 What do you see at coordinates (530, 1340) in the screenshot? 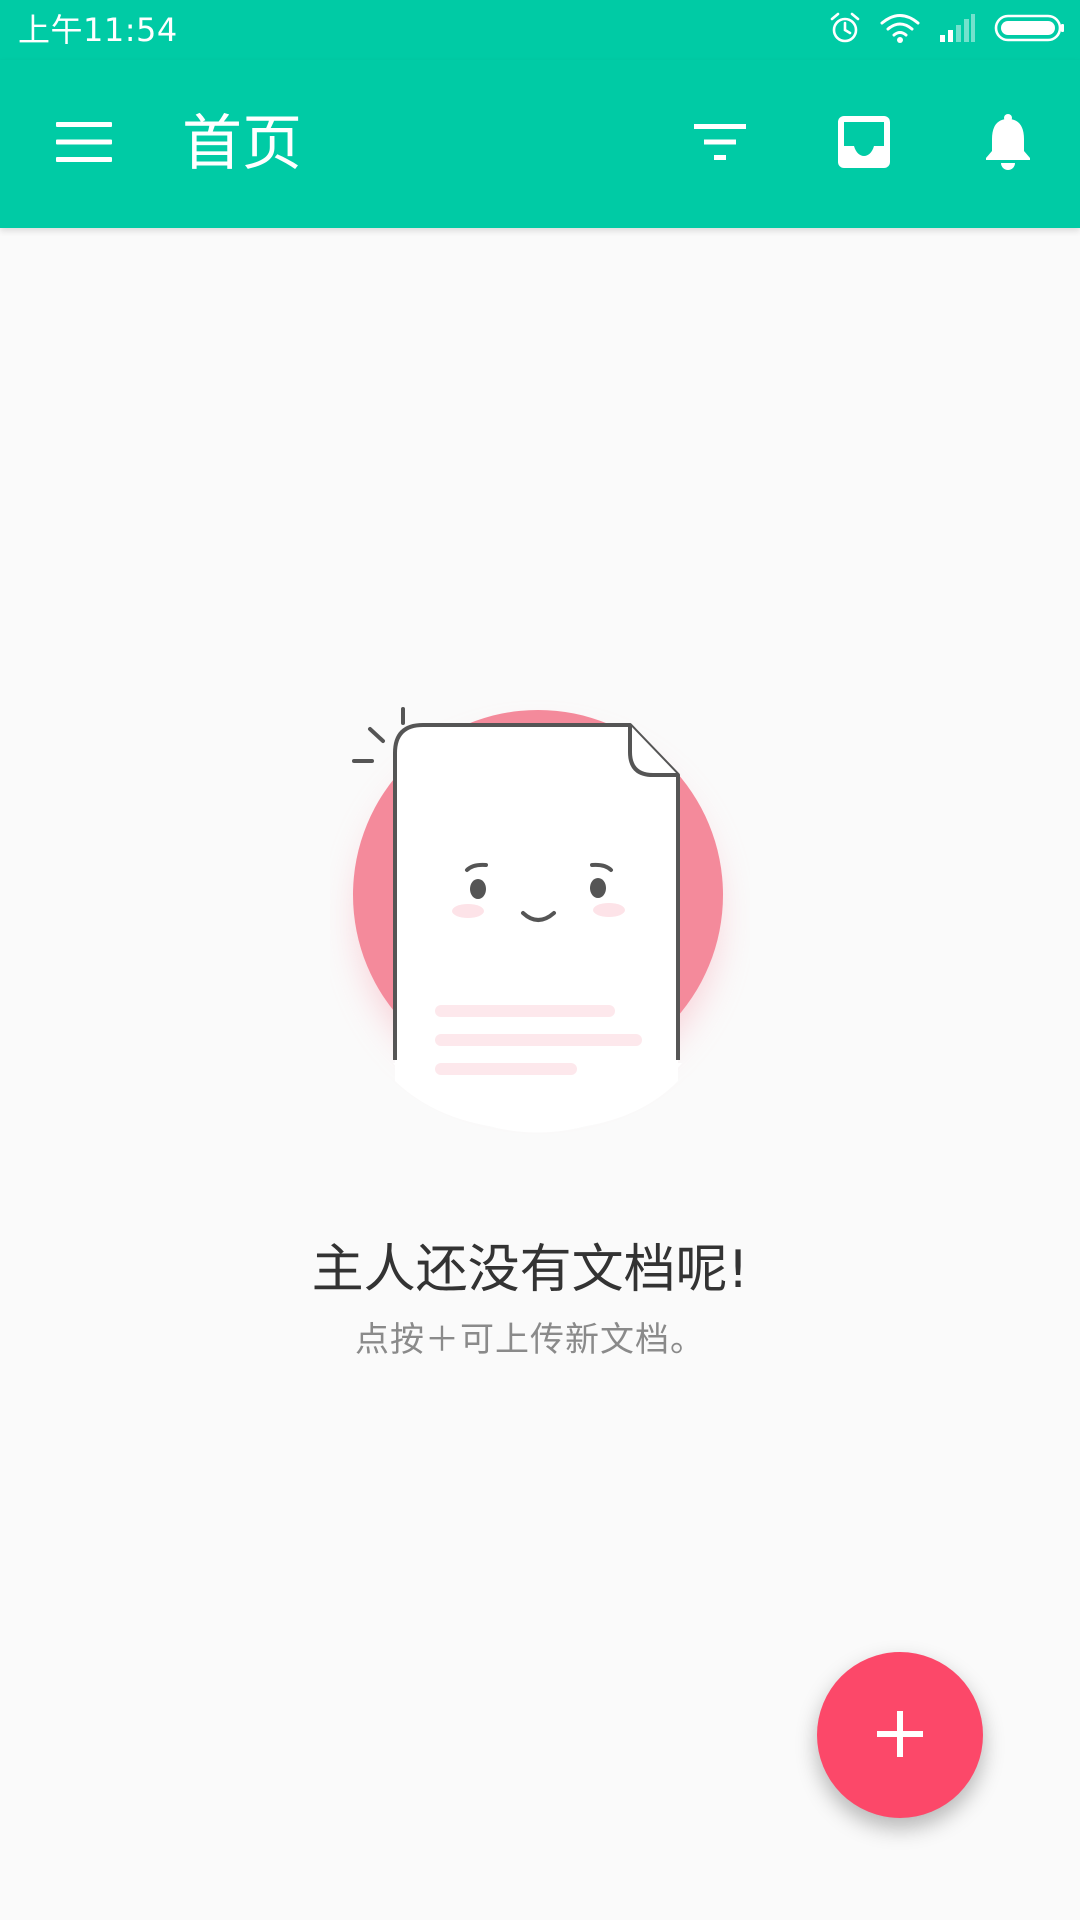
I see `empty-state-hint: 点按＋可上传新文档。` at bounding box center [530, 1340].